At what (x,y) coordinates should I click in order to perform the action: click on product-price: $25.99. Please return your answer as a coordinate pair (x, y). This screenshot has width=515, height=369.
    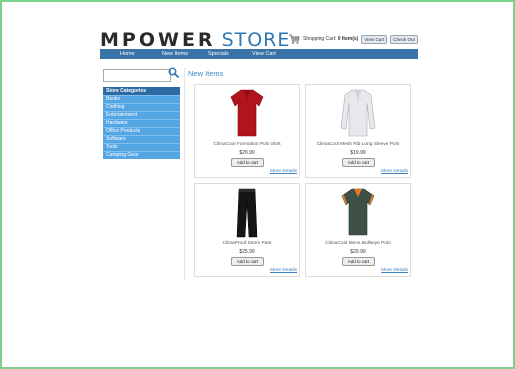
    Looking at the image, I should click on (247, 252).